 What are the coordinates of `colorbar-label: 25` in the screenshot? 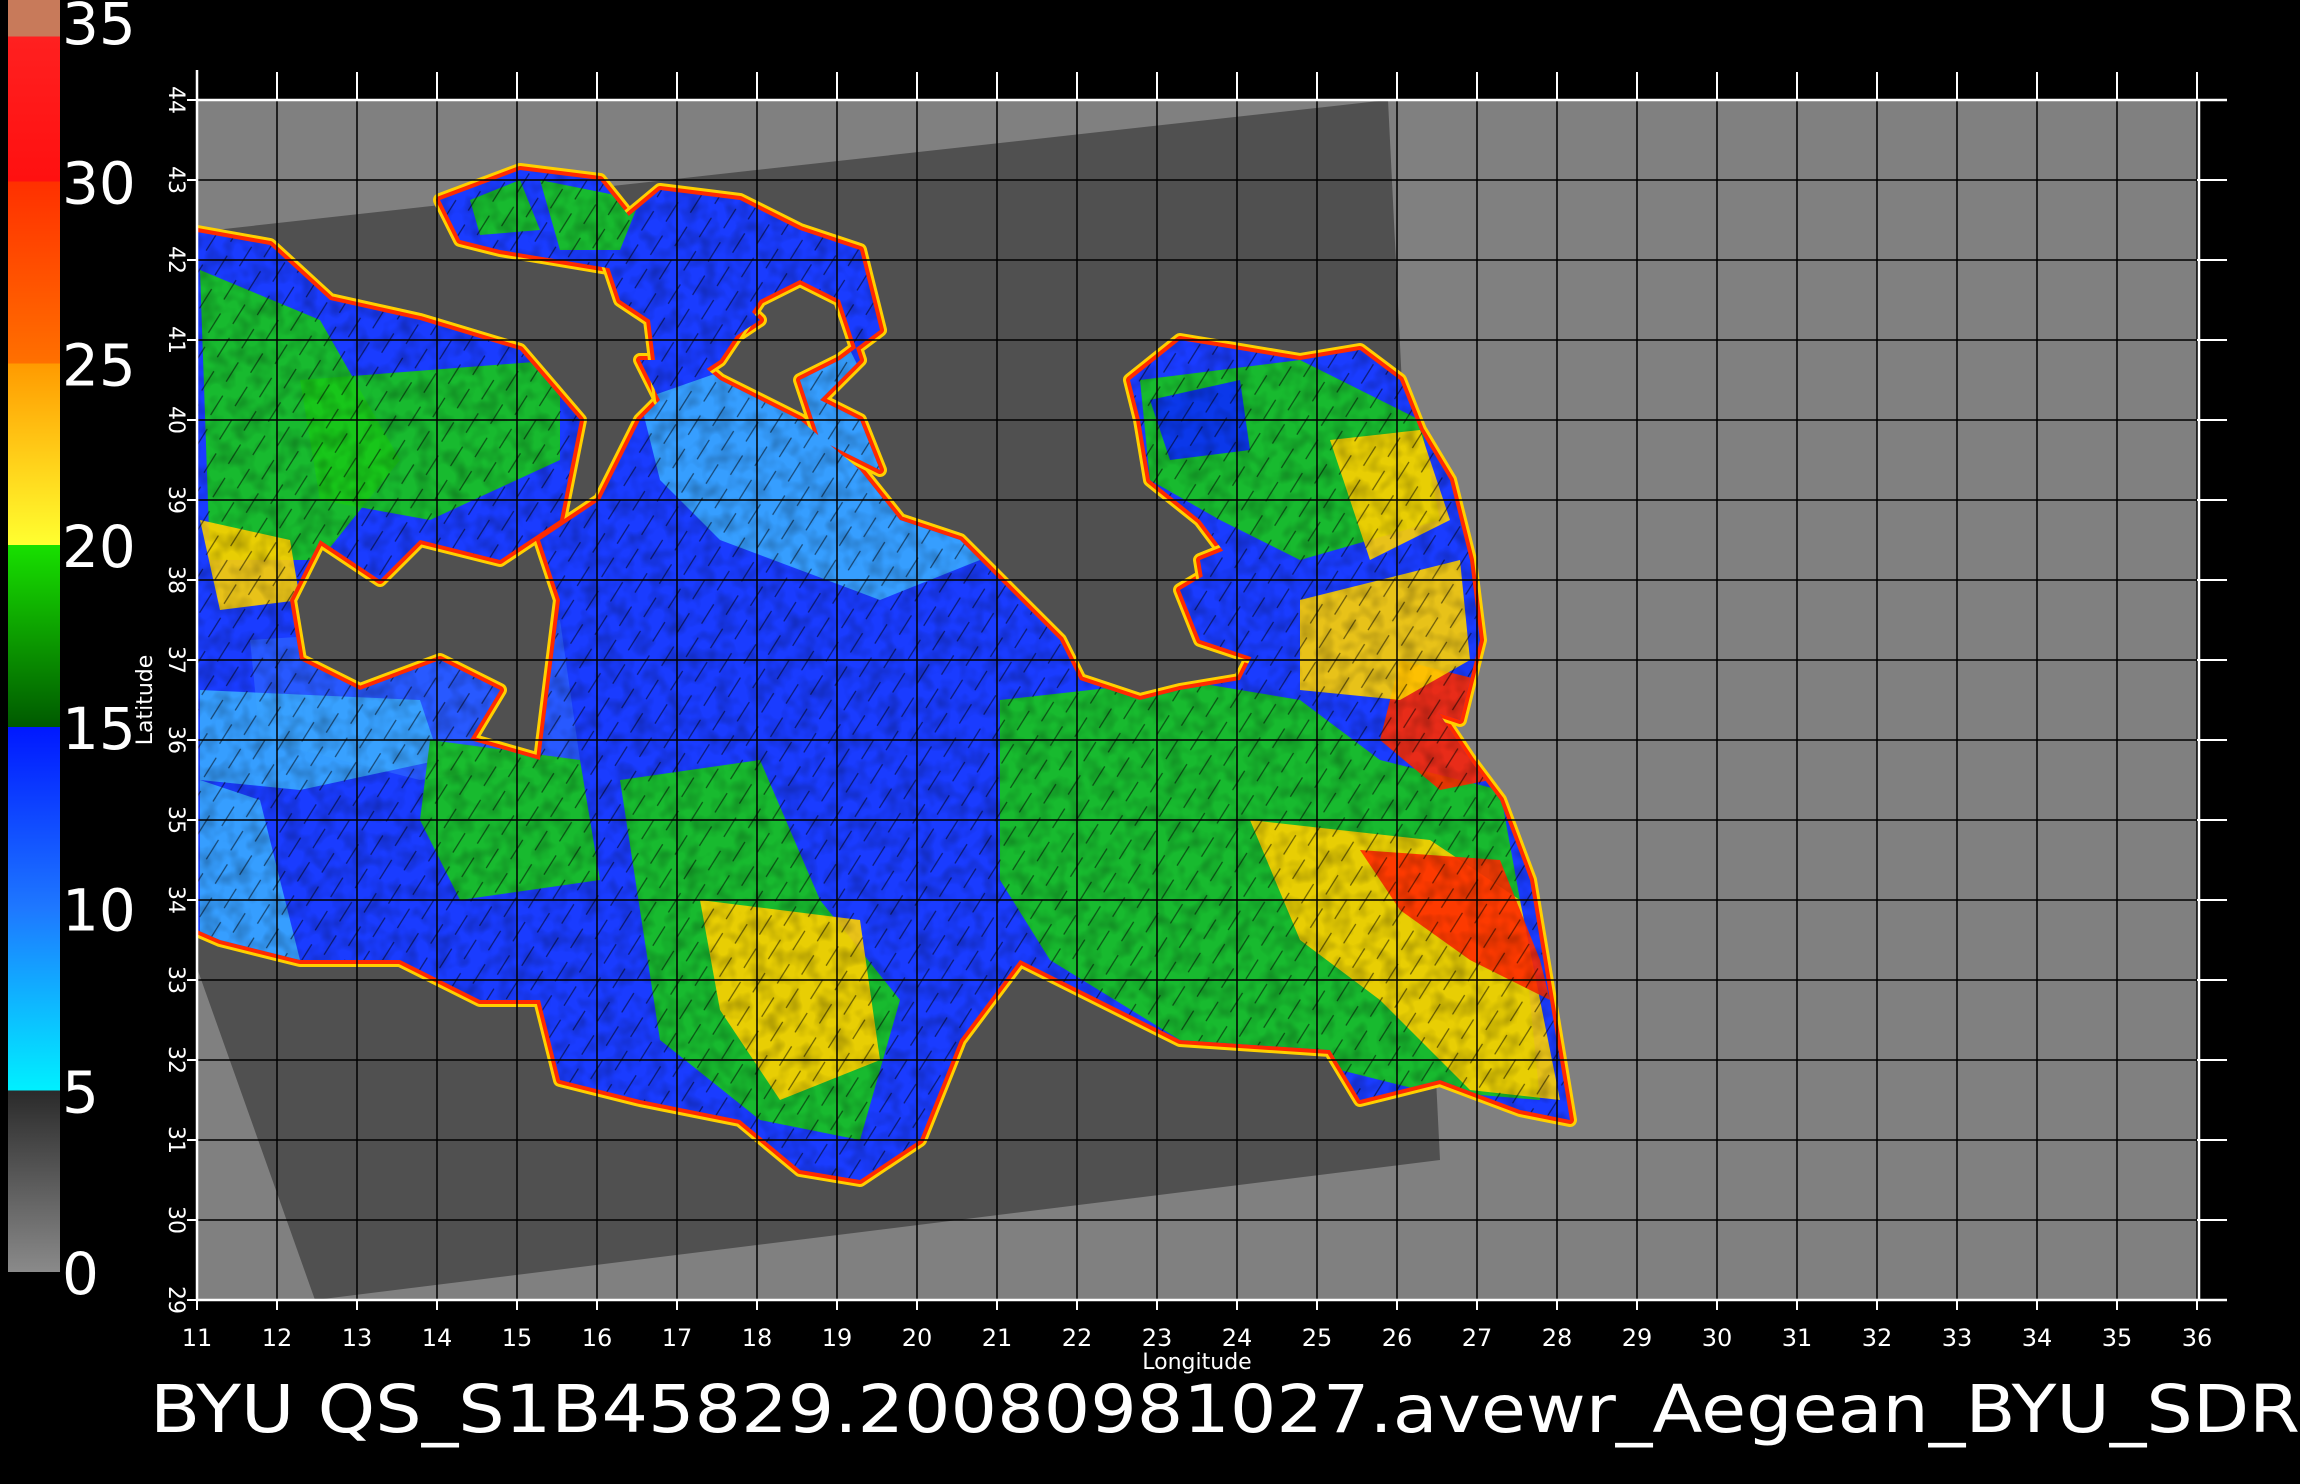 It's located at (99, 365).